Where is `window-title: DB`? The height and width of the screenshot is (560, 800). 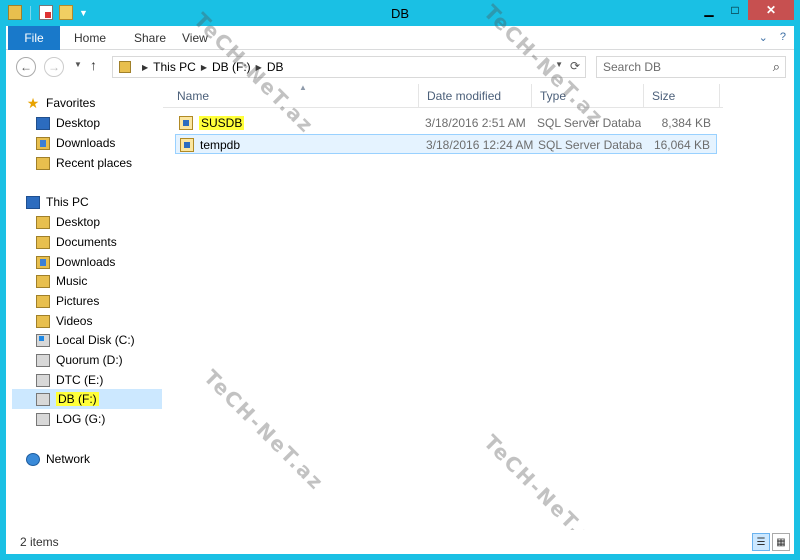
window-title: DB is located at coordinates (400, 13).